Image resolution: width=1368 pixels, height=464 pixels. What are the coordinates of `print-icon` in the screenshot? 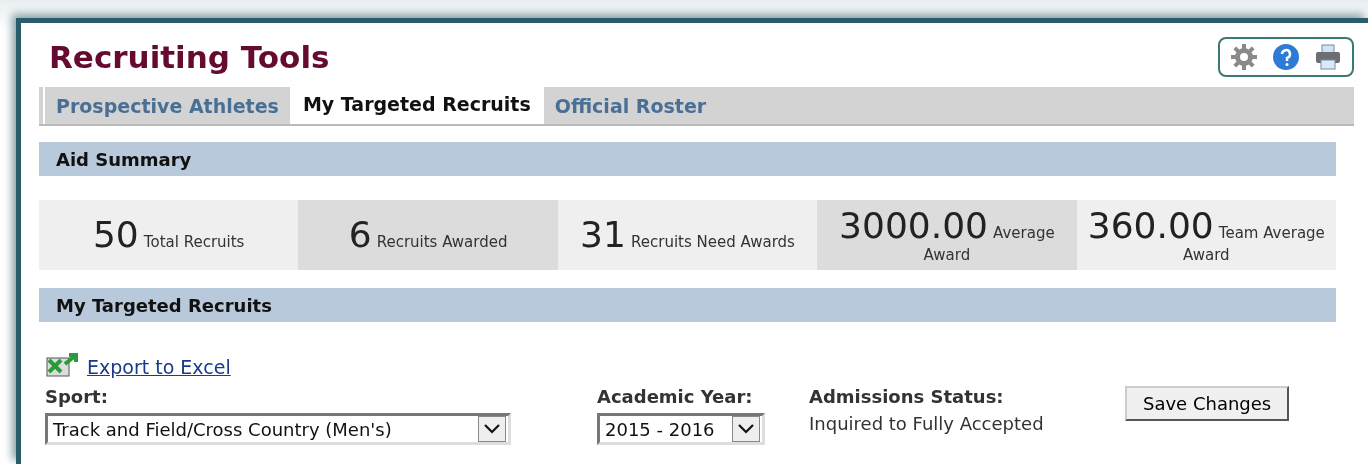 It's located at (1328, 57).